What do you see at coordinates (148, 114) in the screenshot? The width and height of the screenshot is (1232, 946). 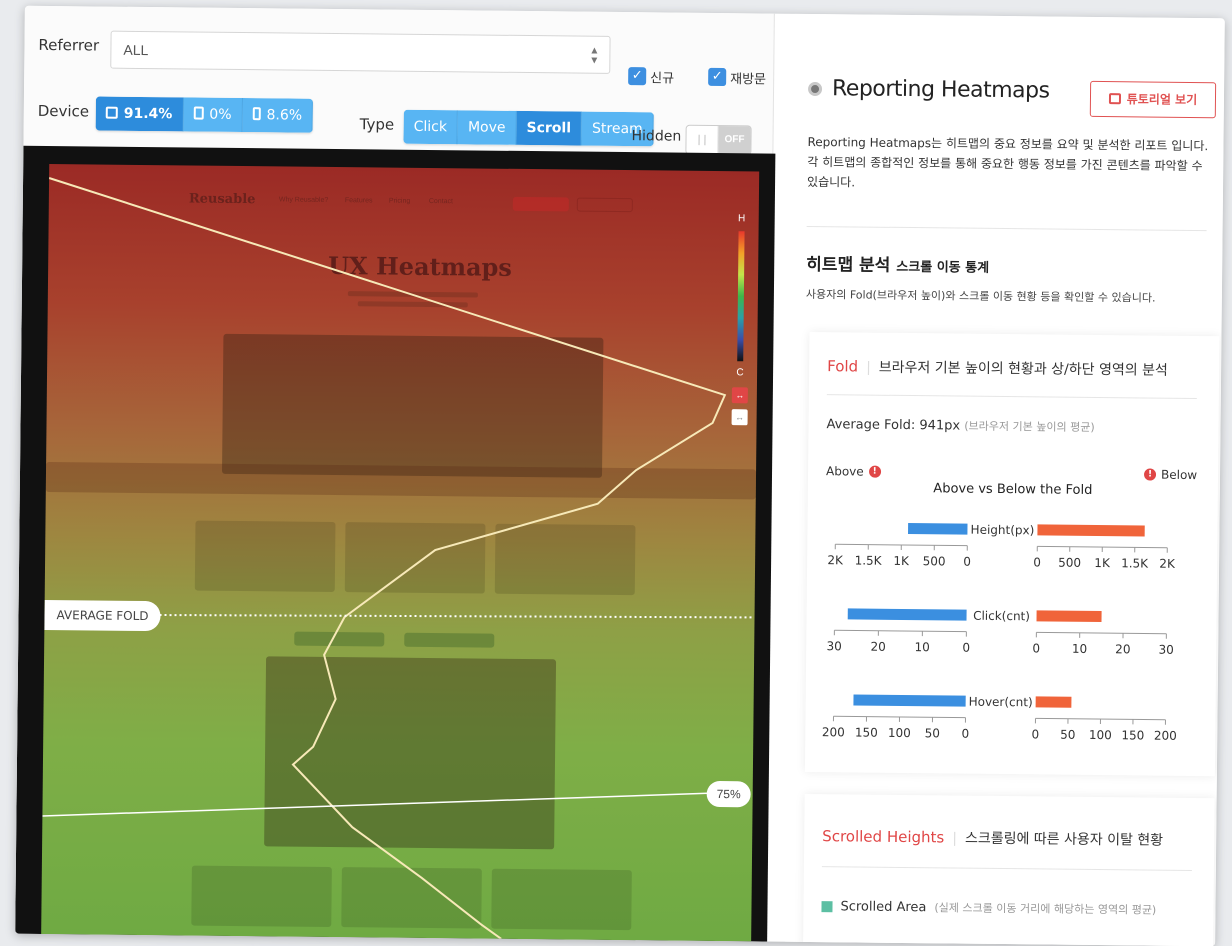 I see `device-desktop-value: 91.4%` at bounding box center [148, 114].